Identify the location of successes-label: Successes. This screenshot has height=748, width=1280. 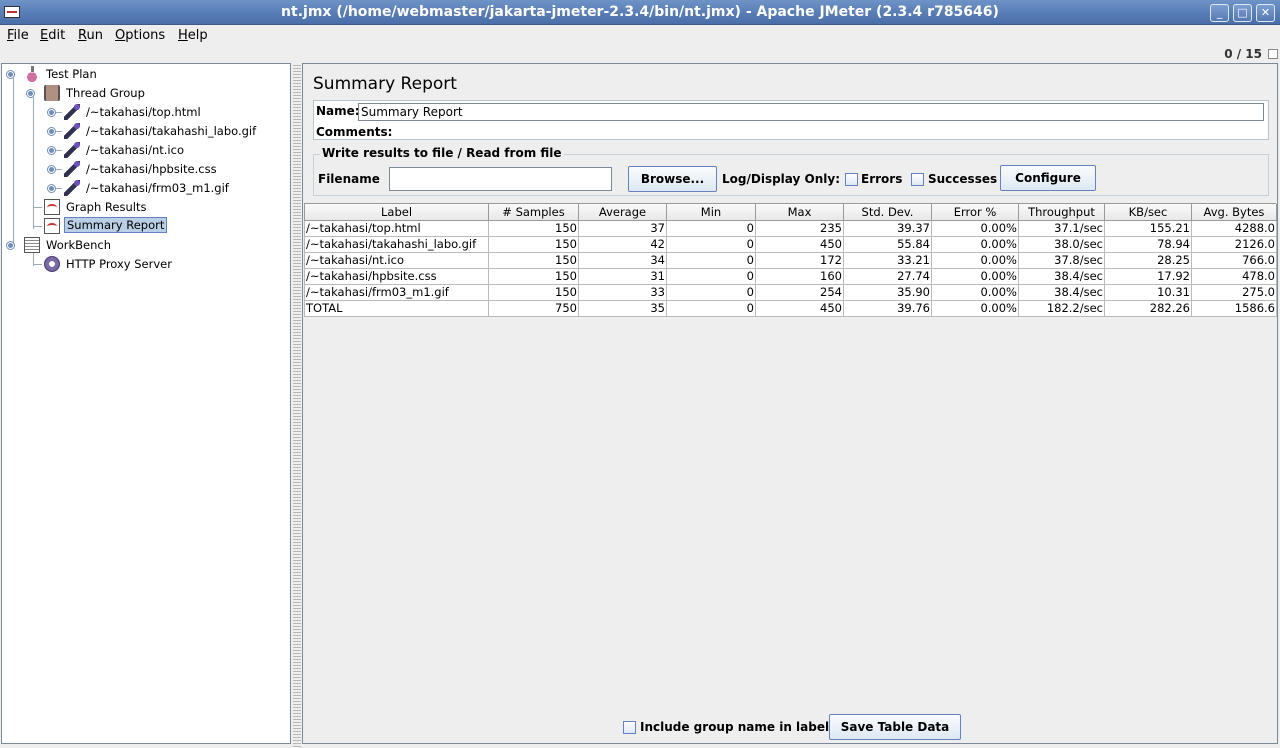
(963, 179).